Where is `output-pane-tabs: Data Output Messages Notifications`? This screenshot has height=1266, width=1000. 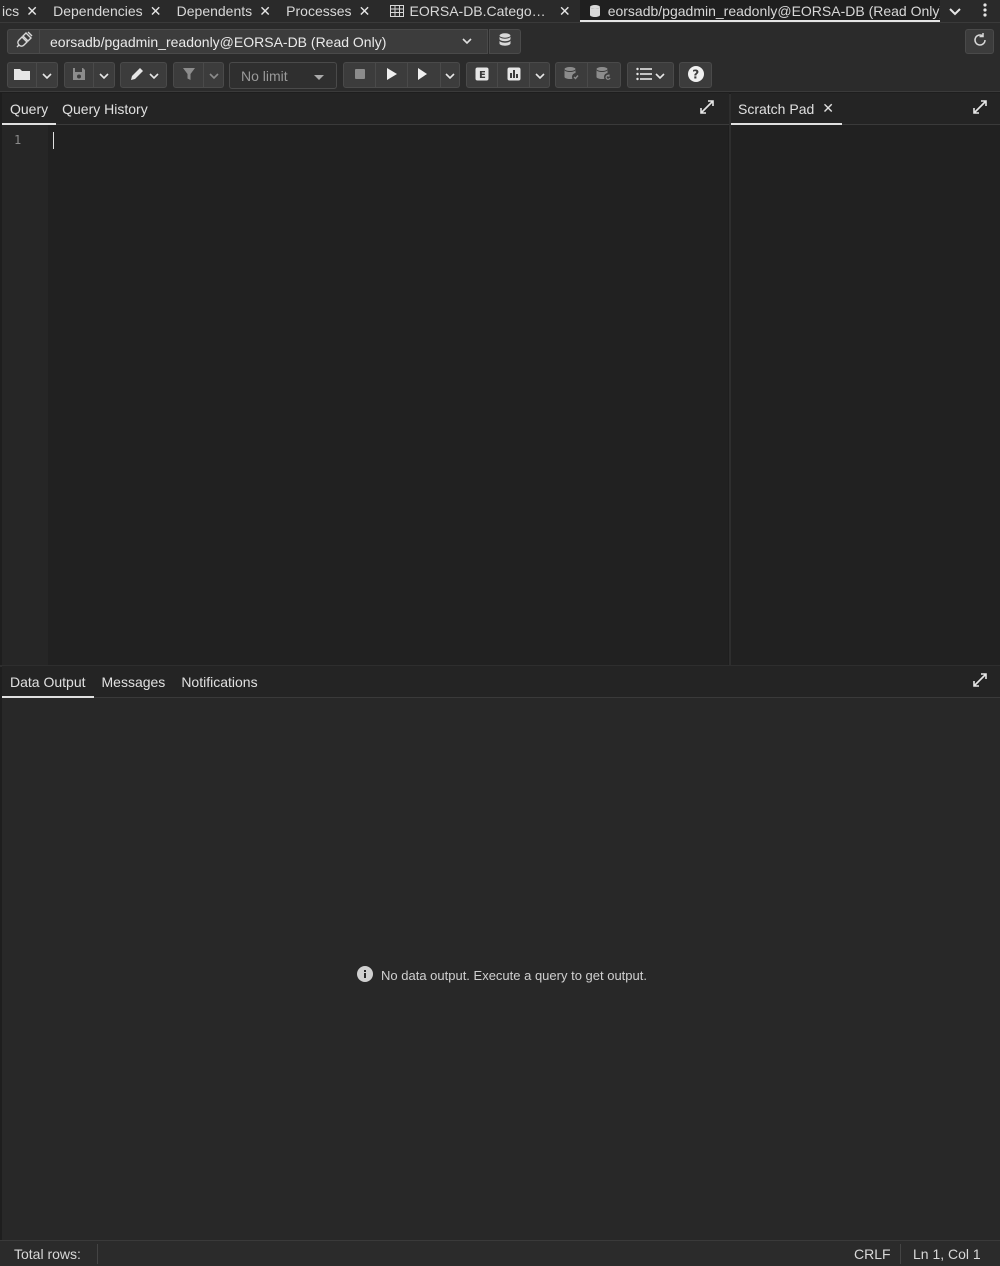
output-pane-tabs: Data Output Messages Notifications is located at coordinates (501, 682).